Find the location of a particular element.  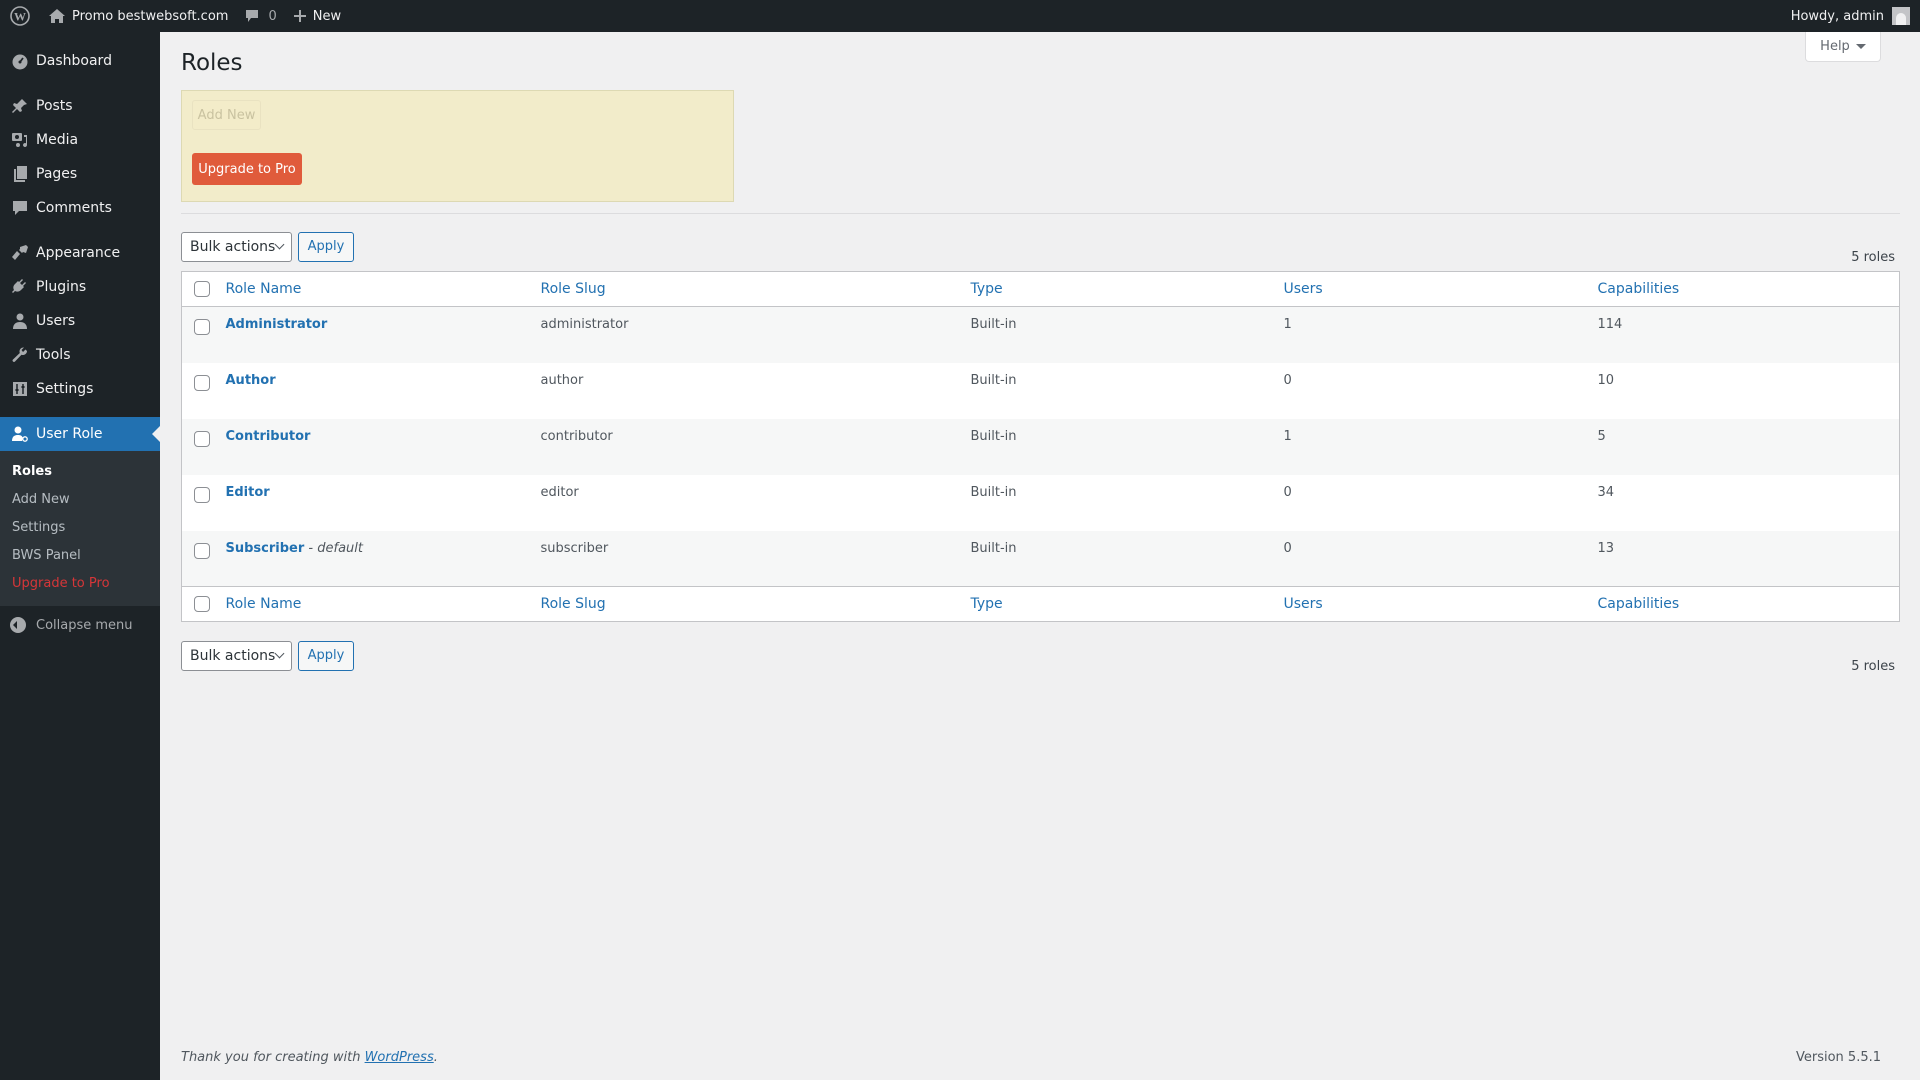

sidebar-item-appearance: Appearance is located at coordinates (80, 253).